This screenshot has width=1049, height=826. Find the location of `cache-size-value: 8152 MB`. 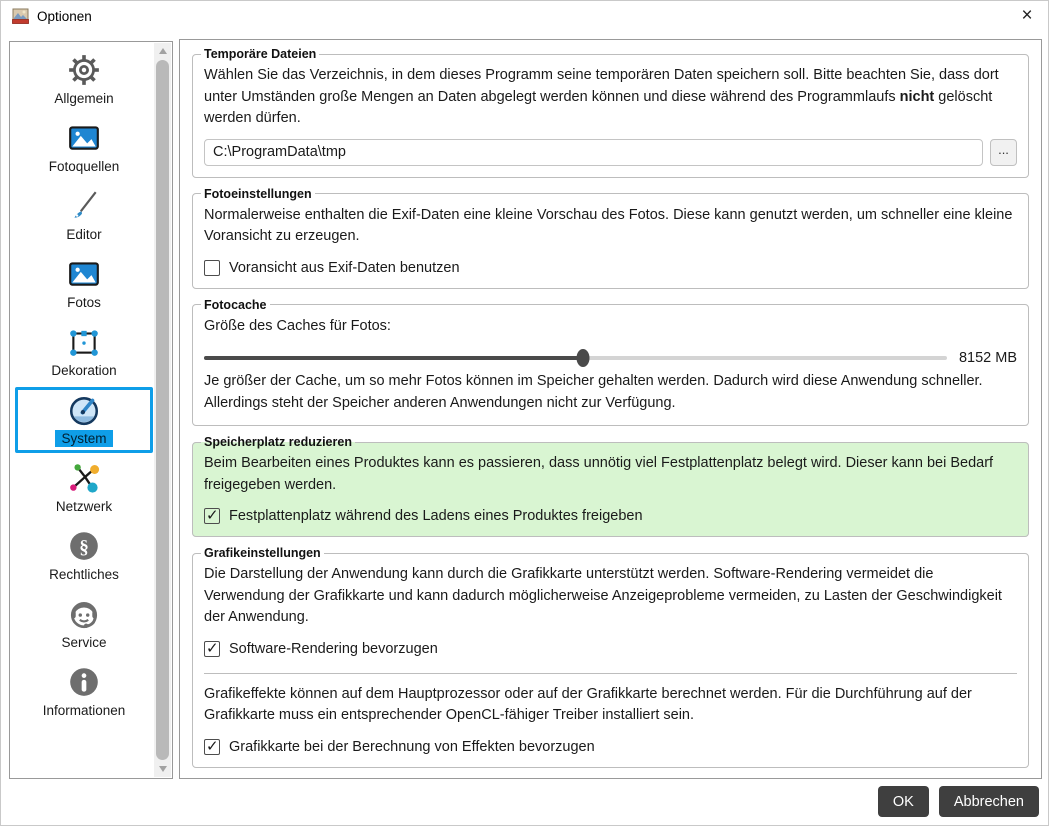

cache-size-value: 8152 MB is located at coordinates (987, 358).